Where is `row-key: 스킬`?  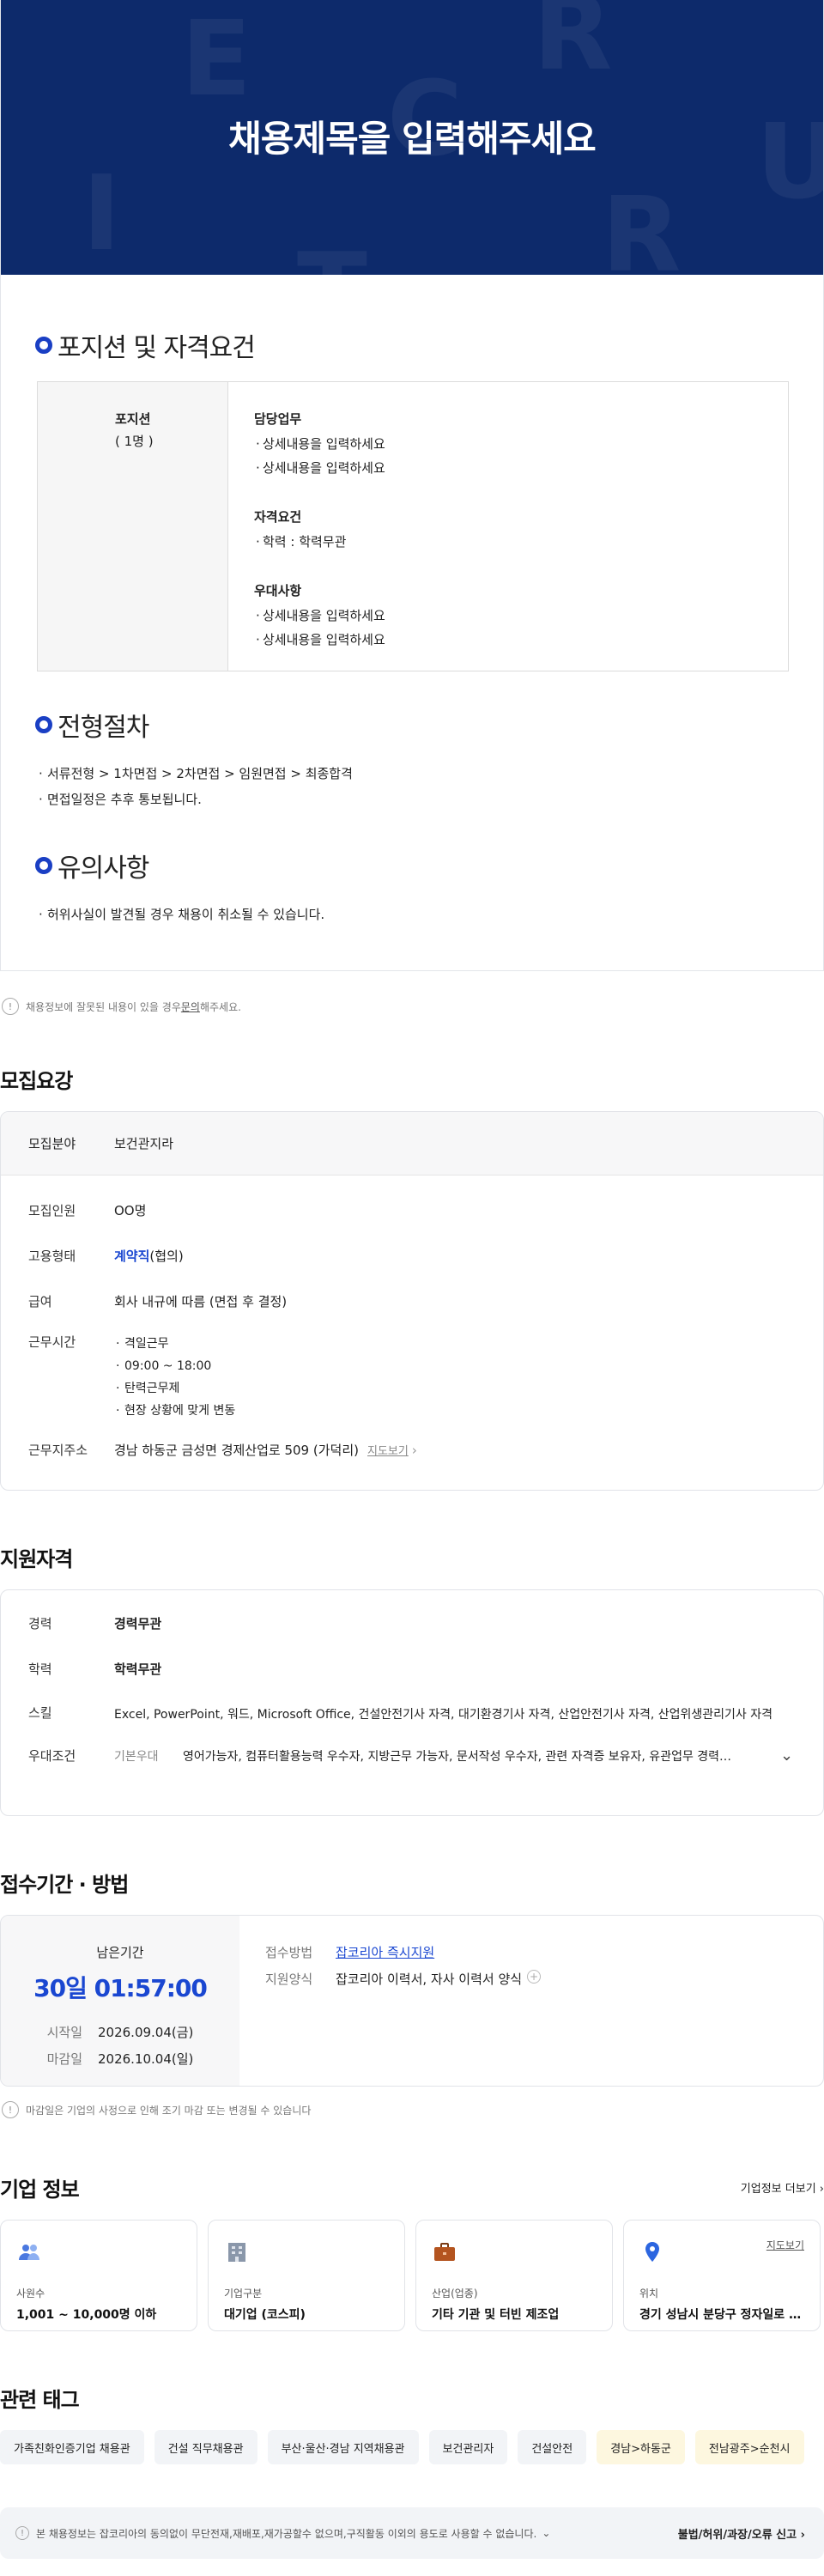 row-key: 스킬 is located at coordinates (40, 1713).